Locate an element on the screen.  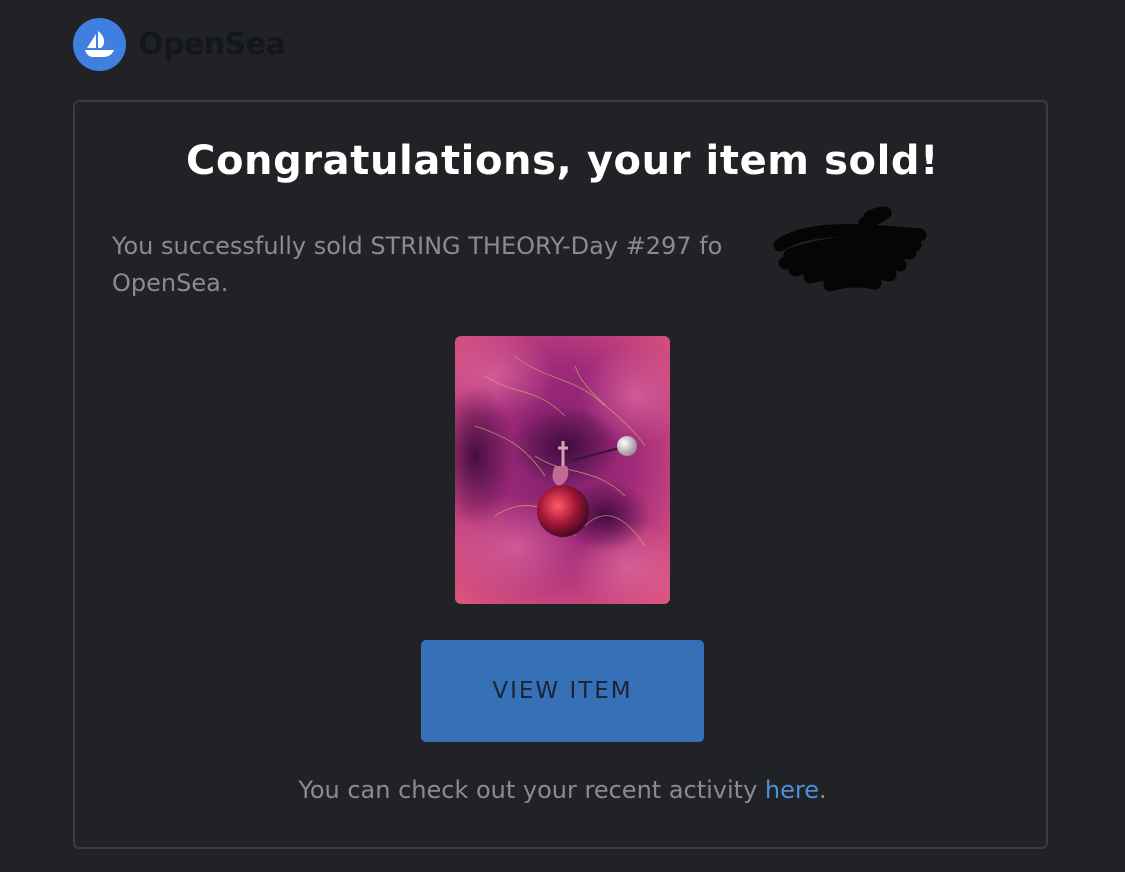
redaction-scribble is located at coordinates (850, 249).